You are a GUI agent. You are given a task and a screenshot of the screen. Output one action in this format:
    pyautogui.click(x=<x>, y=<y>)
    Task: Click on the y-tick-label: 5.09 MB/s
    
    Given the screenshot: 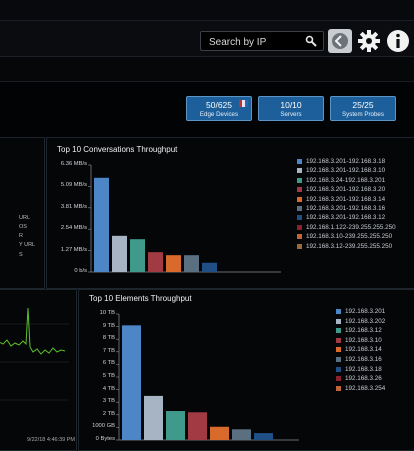 What is the action you would take?
    pyautogui.click(x=73, y=185)
    